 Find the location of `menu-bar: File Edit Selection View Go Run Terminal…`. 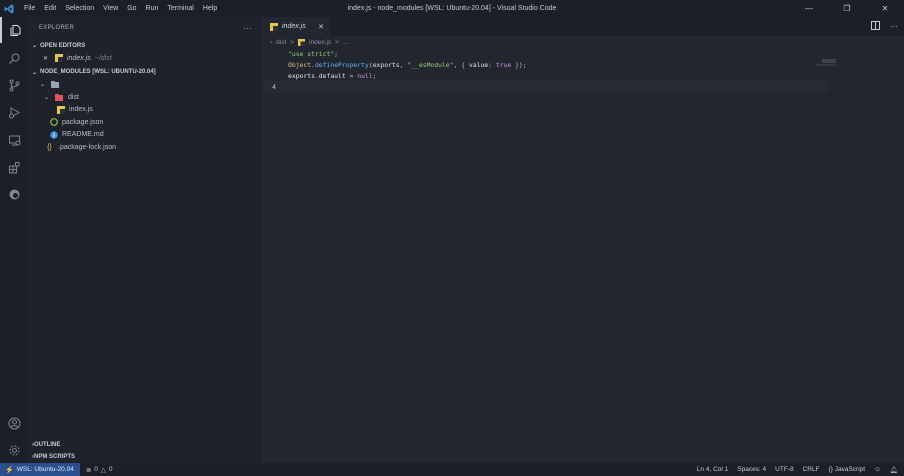

menu-bar: File Edit Selection View Go Run Terminal… is located at coordinates (122, 8).